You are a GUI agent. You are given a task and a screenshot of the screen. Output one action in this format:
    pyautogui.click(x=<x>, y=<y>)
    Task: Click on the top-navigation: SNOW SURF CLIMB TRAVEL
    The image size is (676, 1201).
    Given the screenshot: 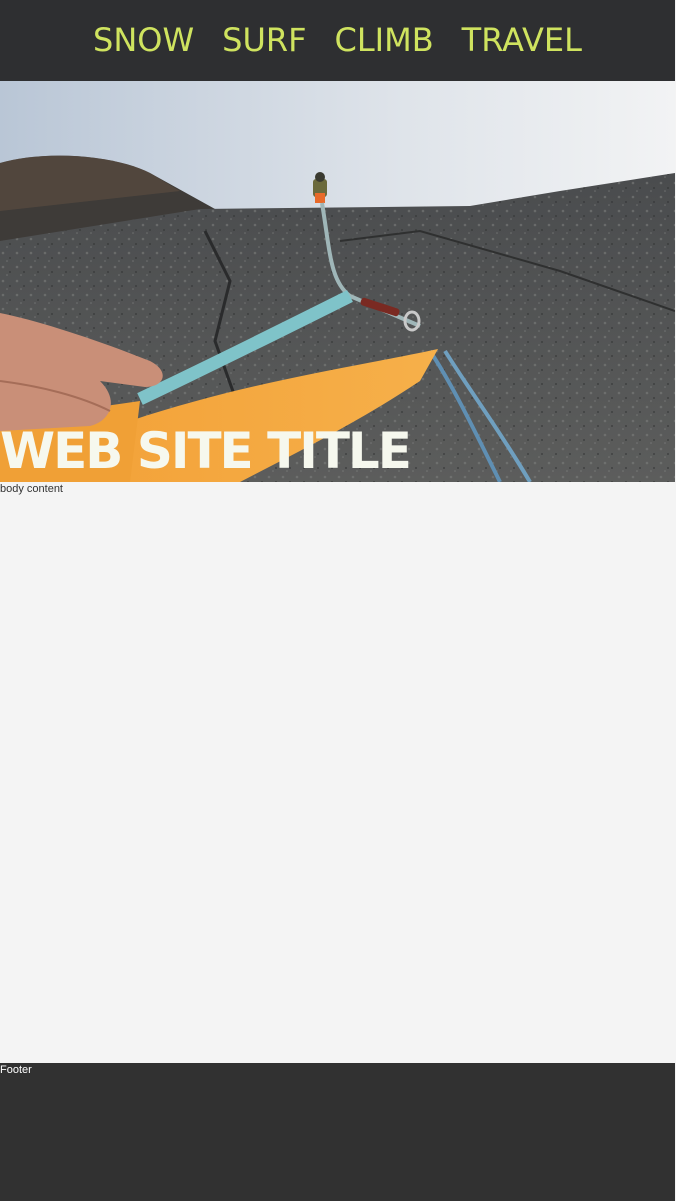 What is the action you would take?
    pyautogui.click(x=337, y=40)
    